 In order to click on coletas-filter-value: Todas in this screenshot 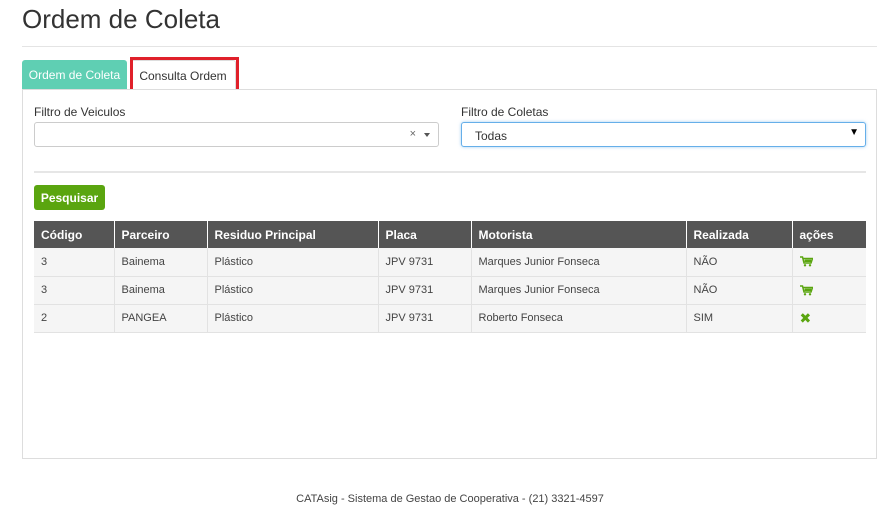, I will do `click(491, 136)`.